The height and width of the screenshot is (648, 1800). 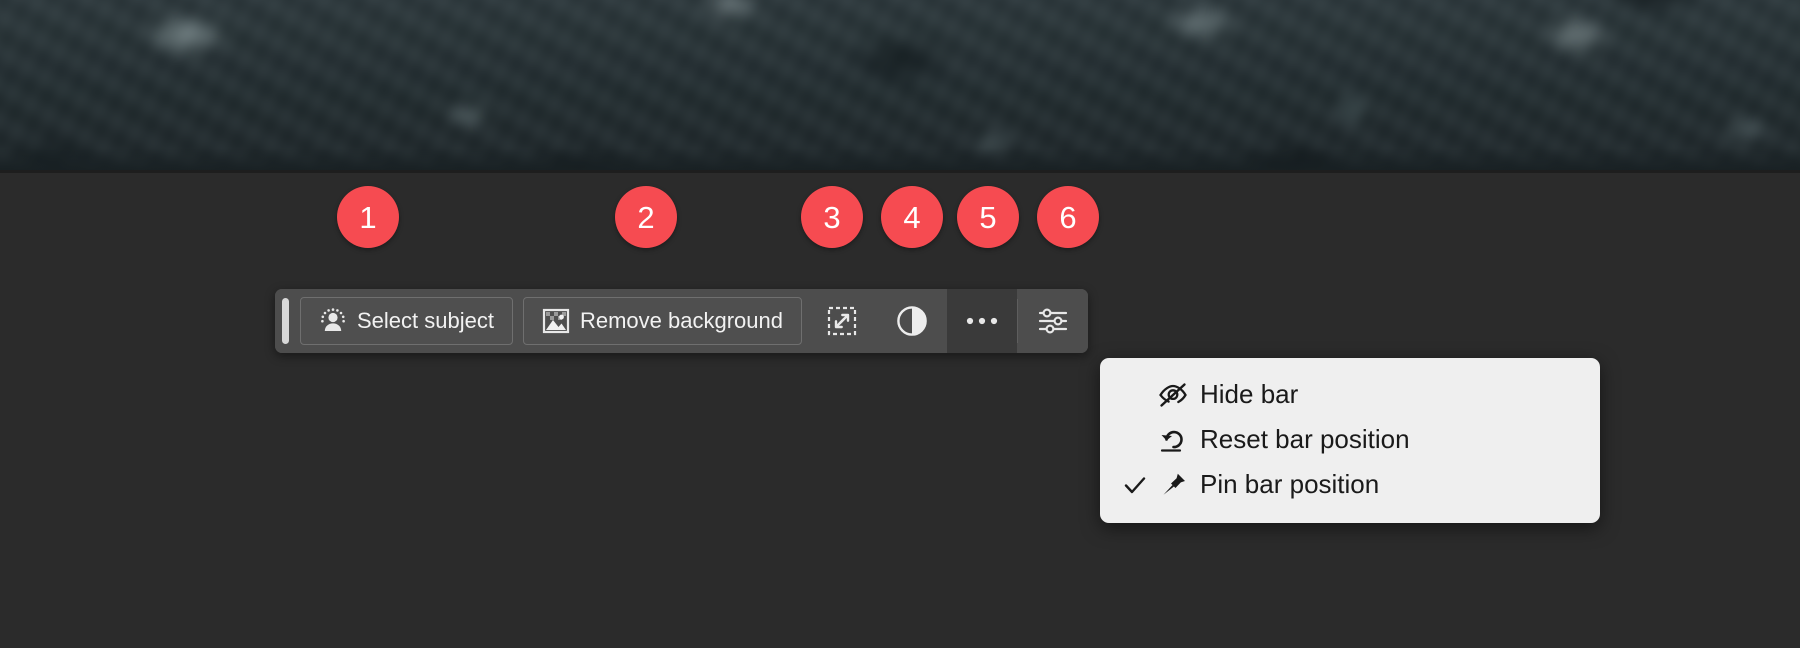 What do you see at coordinates (1173, 485) in the screenshot?
I see `pin-icon` at bounding box center [1173, 485].